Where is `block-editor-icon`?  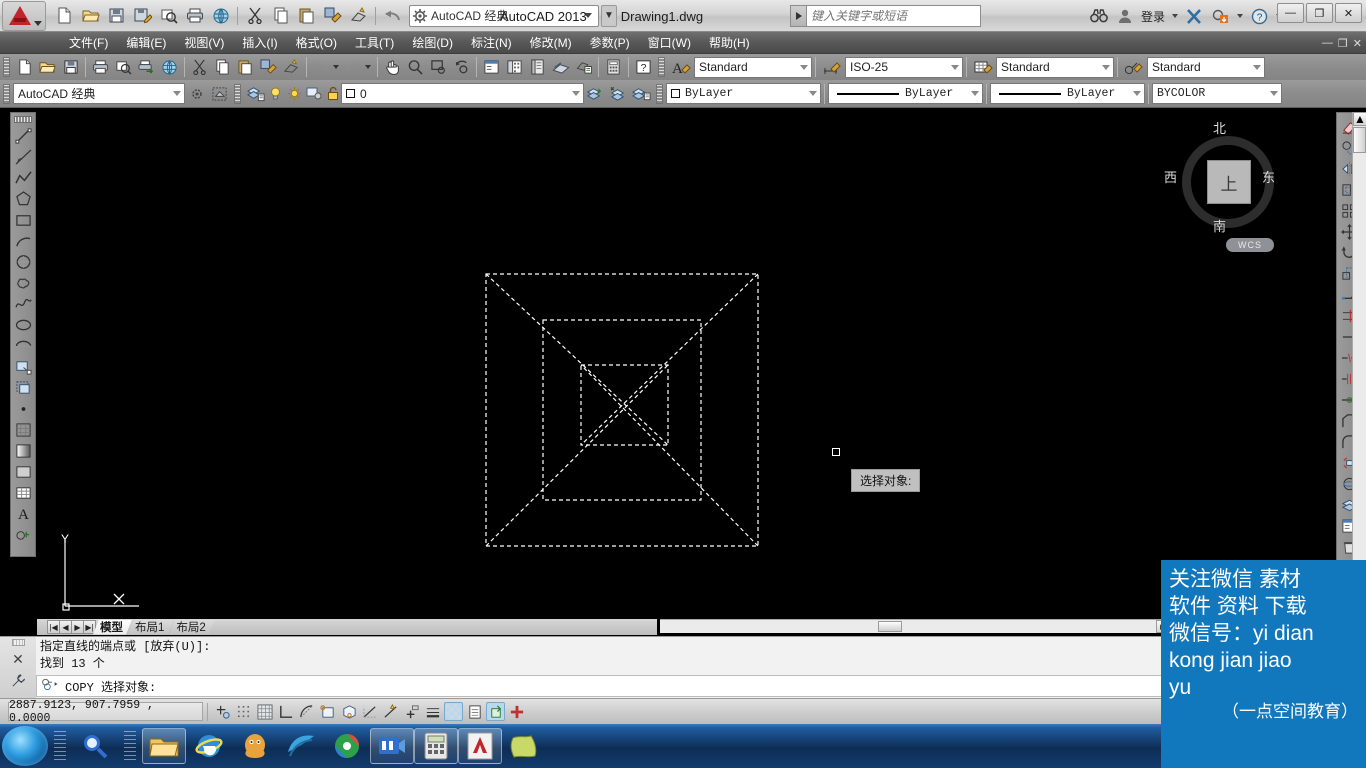
block-editor-icon is located at coordinates (291, 67).